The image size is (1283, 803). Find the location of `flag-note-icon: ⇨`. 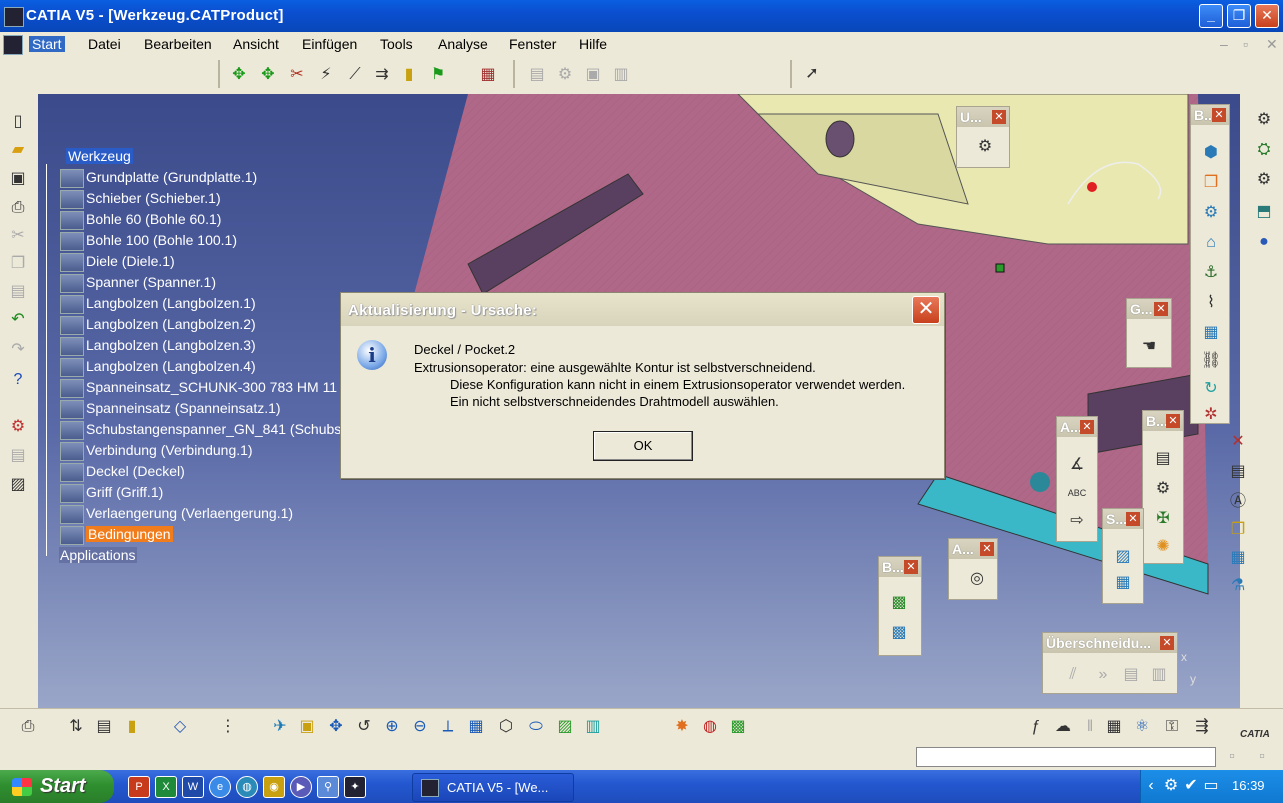

flag-note-icon: ⇨ is located at coordinates (1077, 521).